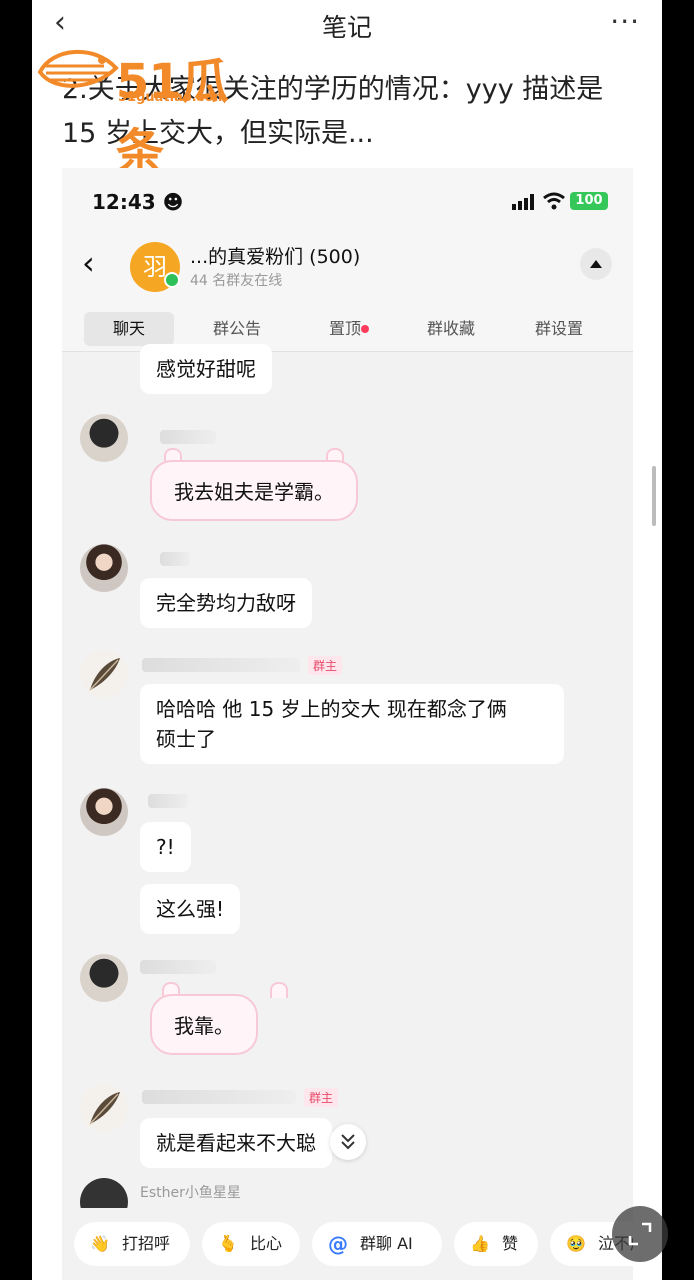 The width and height of the screenshot is (694, 1280). I want to click on note-header: ‹ 笔记 ···, so click(347, 25).